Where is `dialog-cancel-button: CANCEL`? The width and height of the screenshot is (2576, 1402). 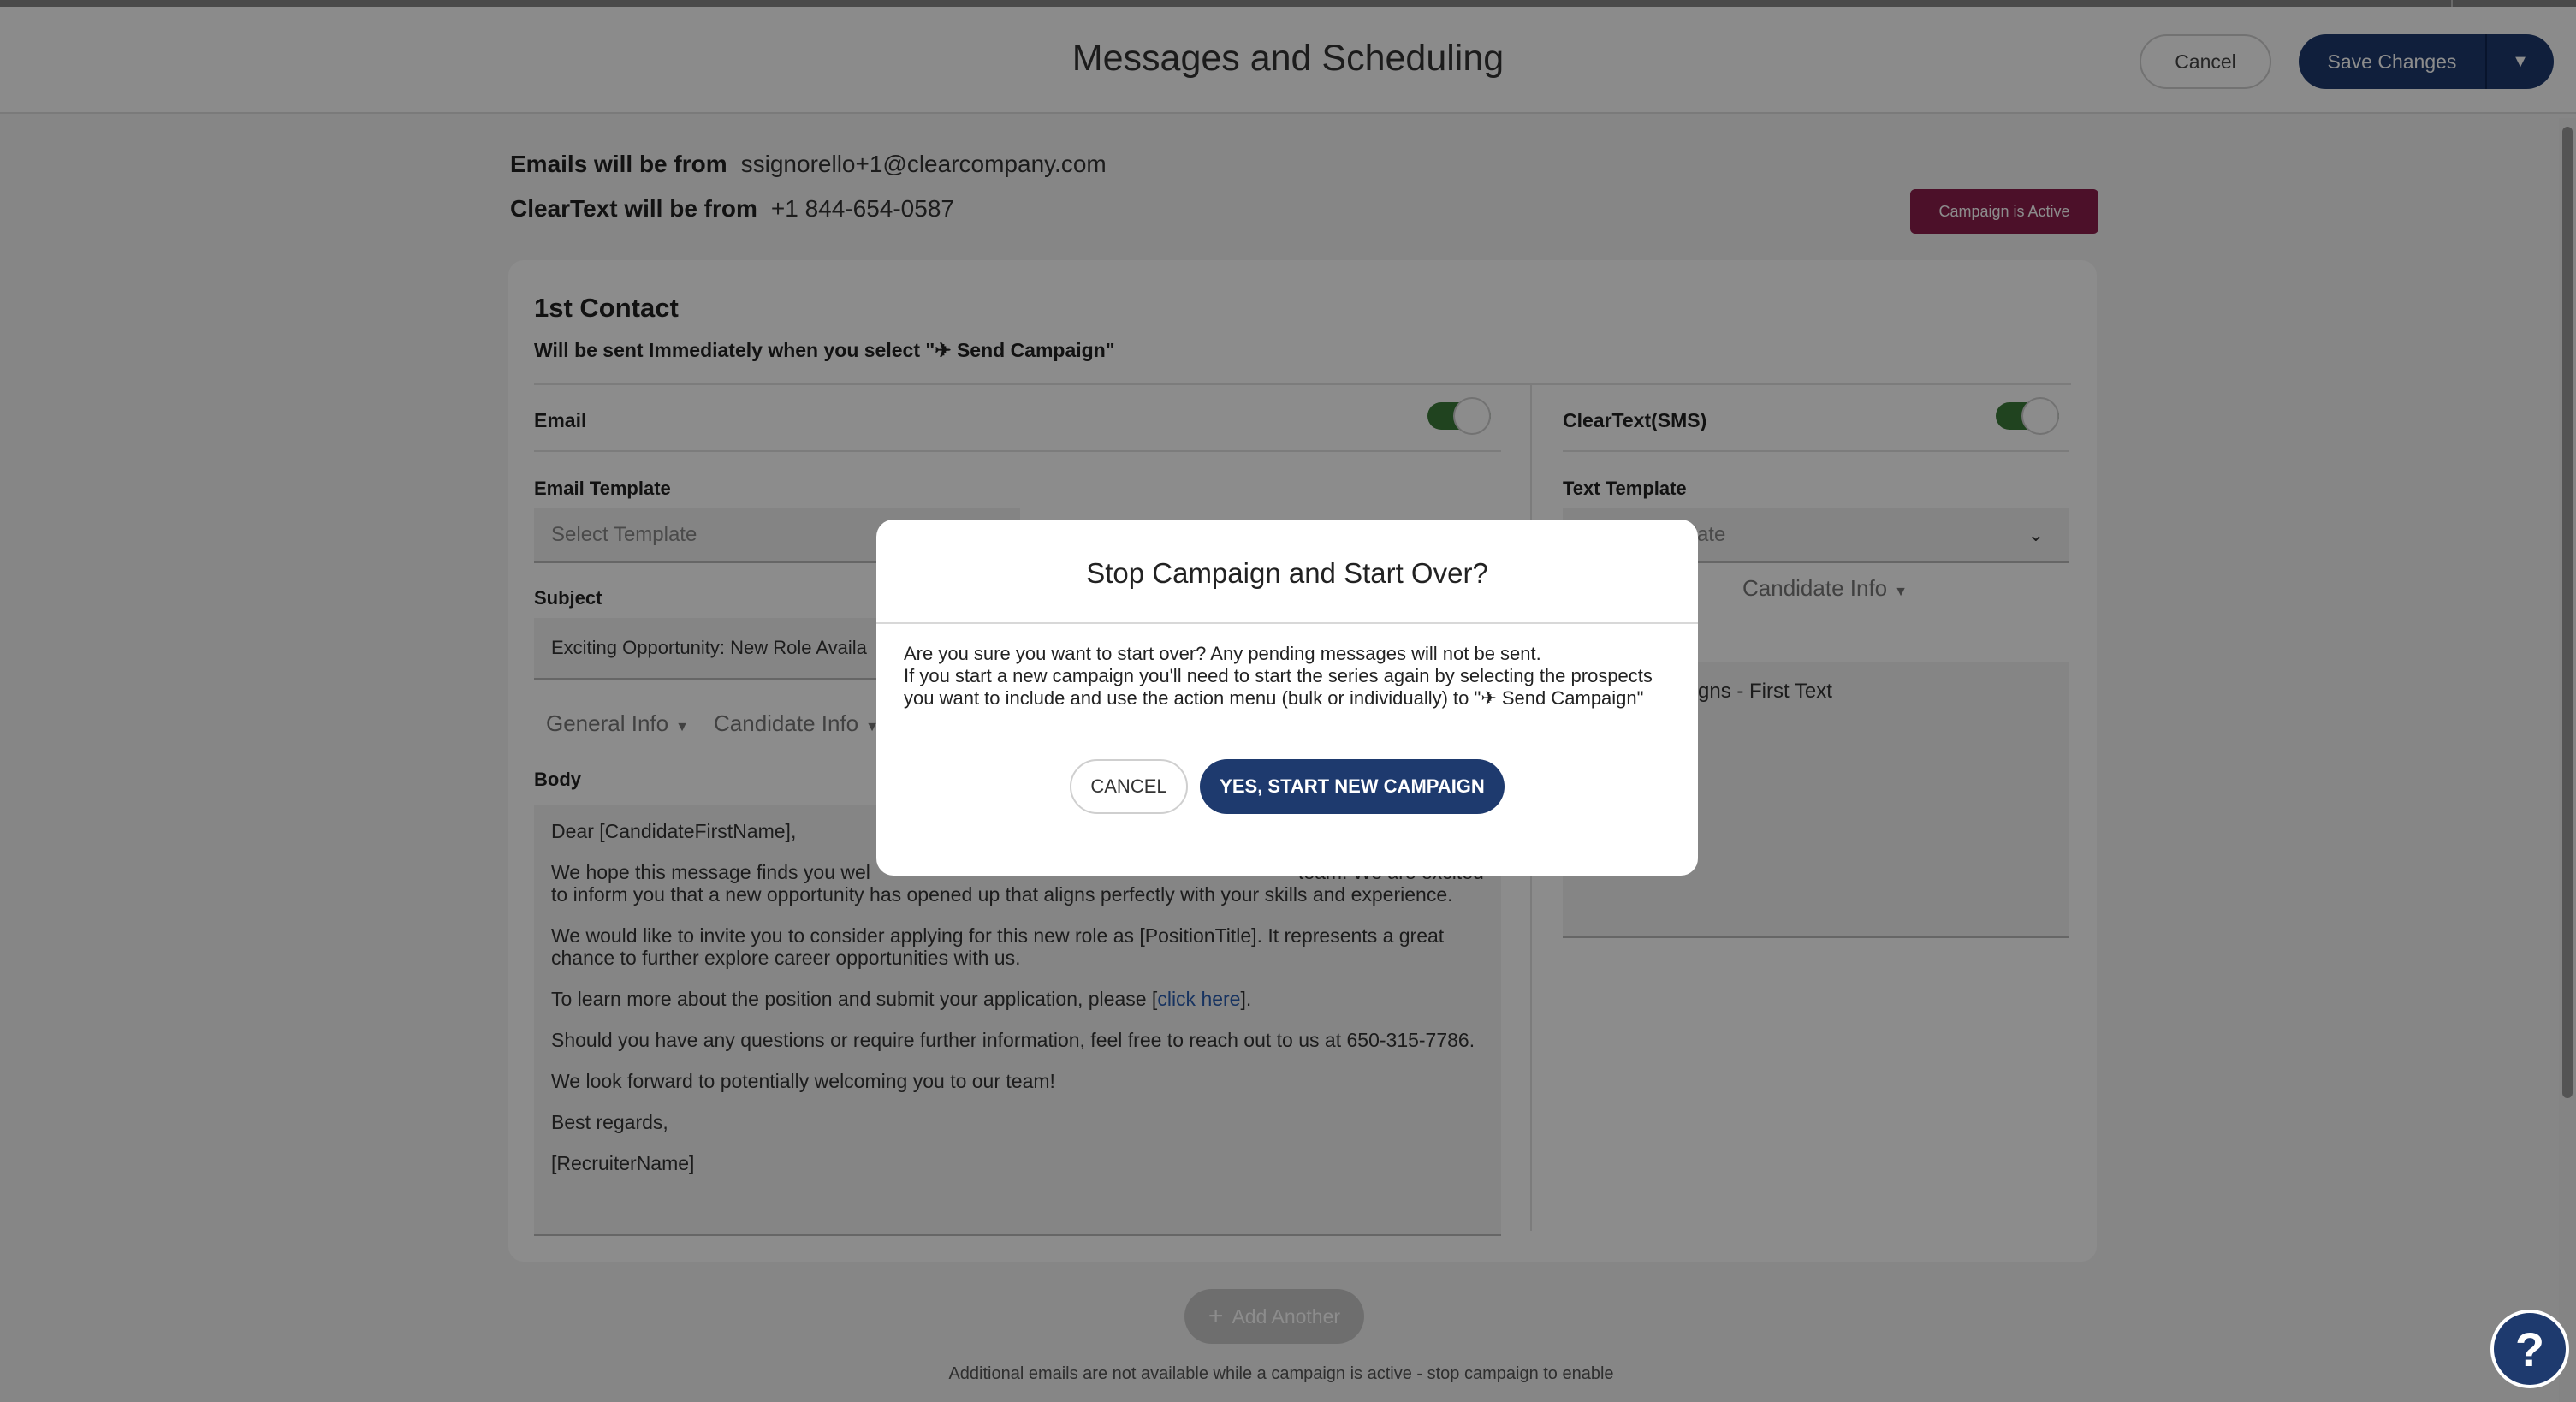 dialog-cancel-button: CANCEL is located at coordinates (1129, 786).